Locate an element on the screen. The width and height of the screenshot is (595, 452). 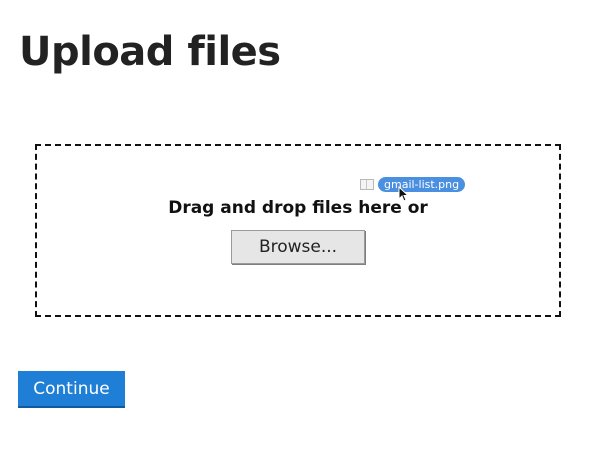
dragged-file-name: gmail-list.png is located at coordinates (422, 184).